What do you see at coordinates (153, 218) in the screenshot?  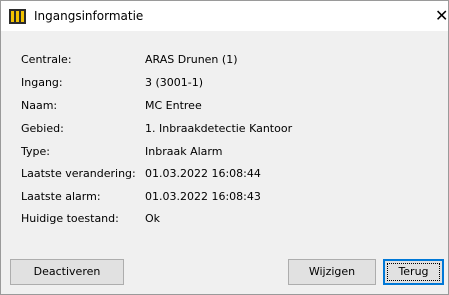 I see `field-value: Ok` at bounding box center [153, 218].